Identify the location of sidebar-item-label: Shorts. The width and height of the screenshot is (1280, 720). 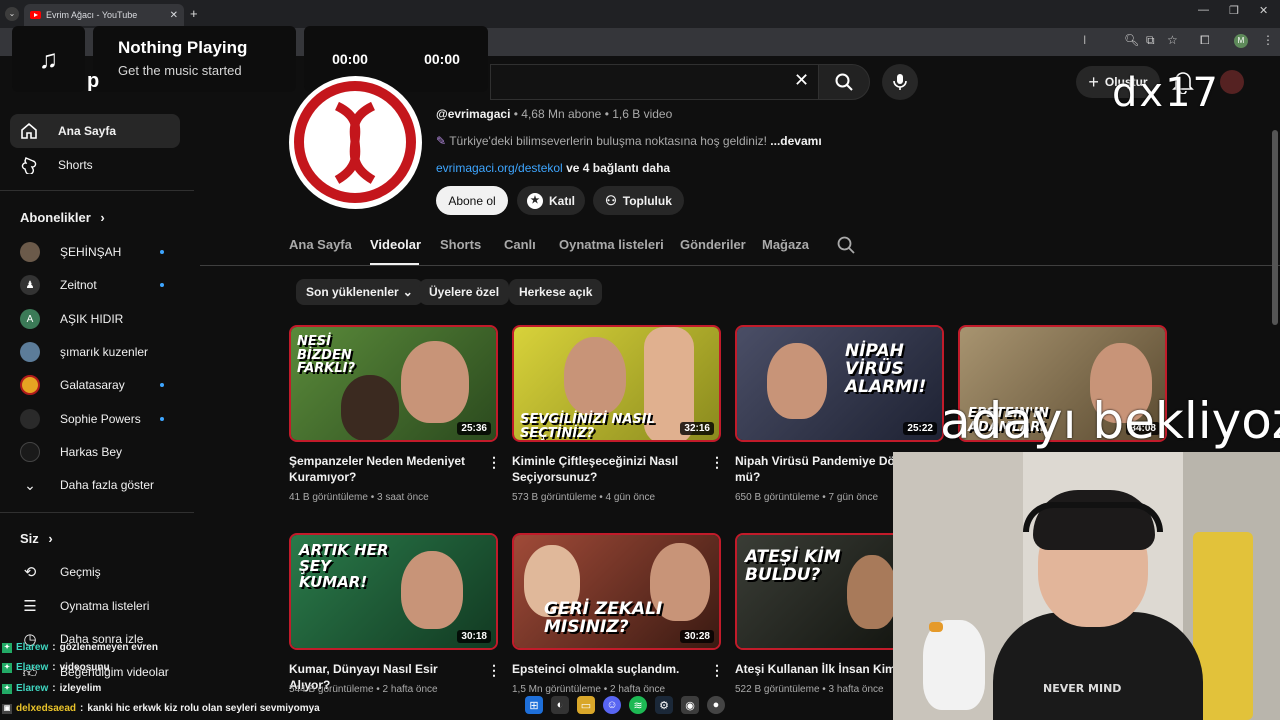
(75, 165).